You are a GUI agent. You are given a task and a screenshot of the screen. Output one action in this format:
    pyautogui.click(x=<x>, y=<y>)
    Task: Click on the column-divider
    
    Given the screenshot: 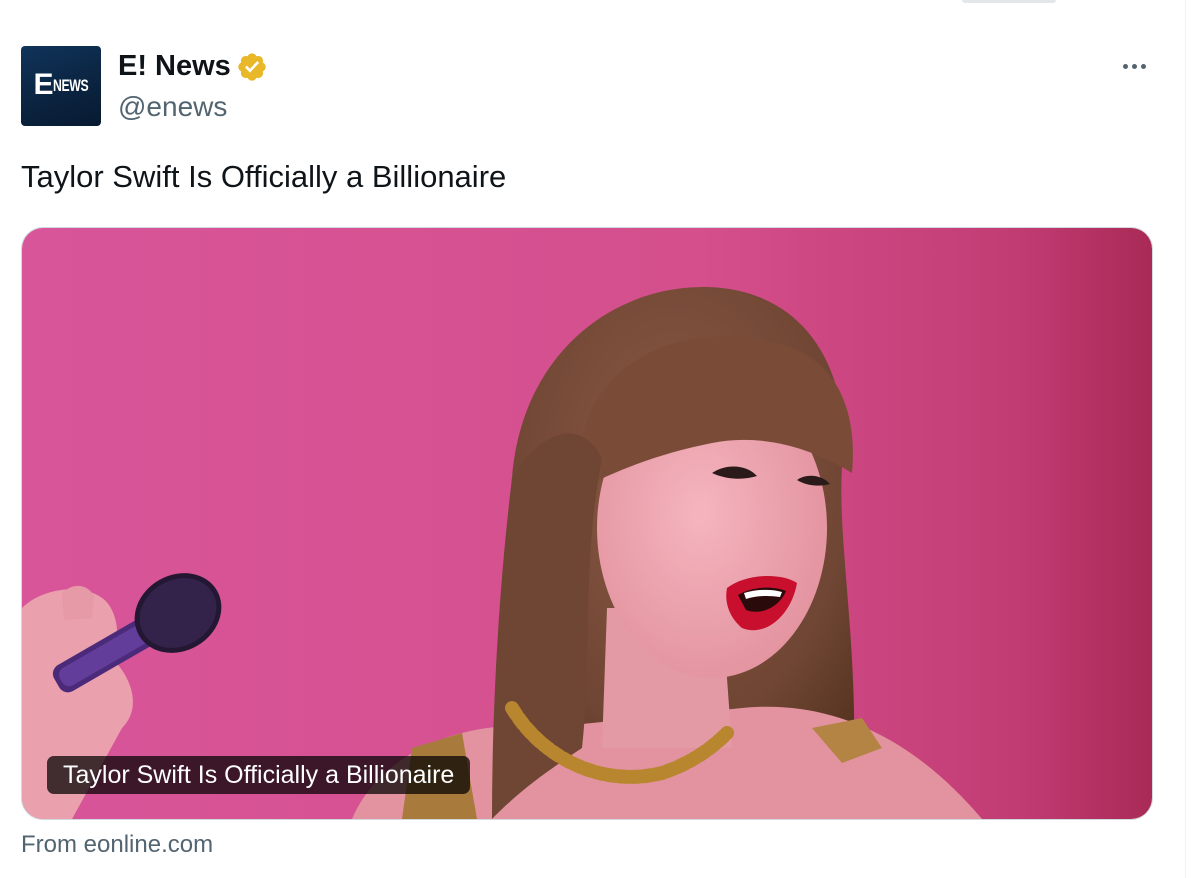 What is the action you would take?
    pyautogui.click(x=1185, y=439)
    